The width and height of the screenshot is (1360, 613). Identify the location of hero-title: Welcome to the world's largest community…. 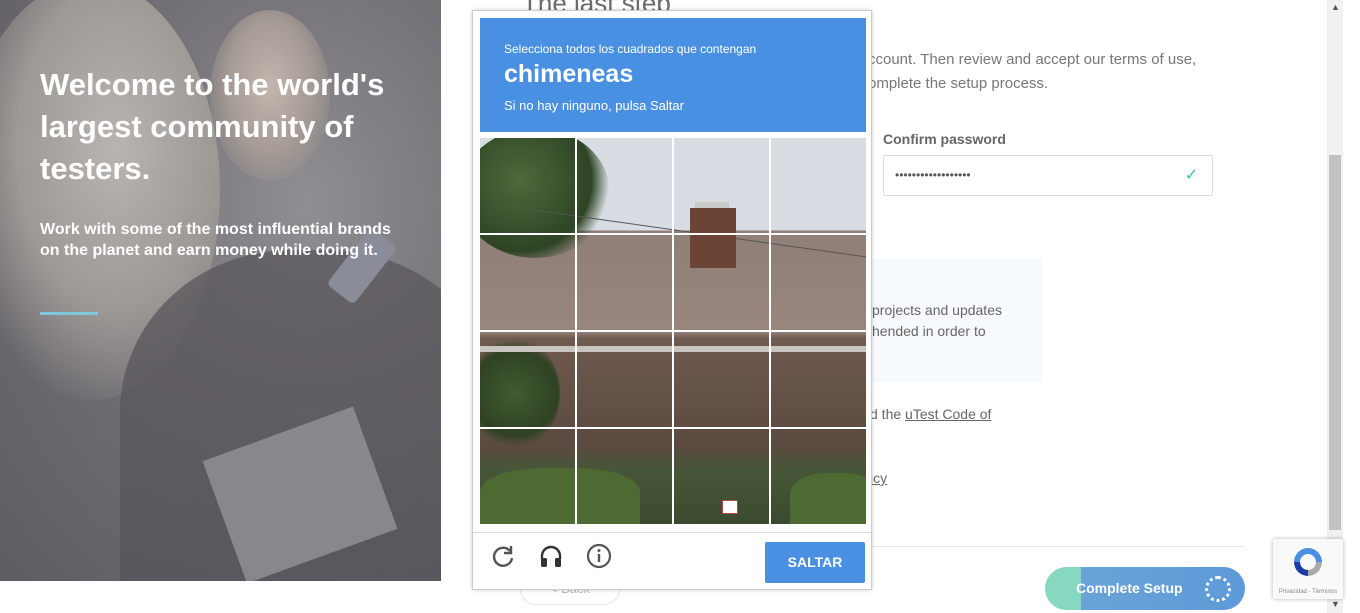
(212, 126).